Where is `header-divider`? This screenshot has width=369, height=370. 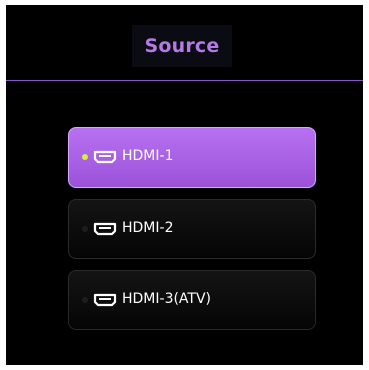
header-divider is located at coordinates (184, 80).